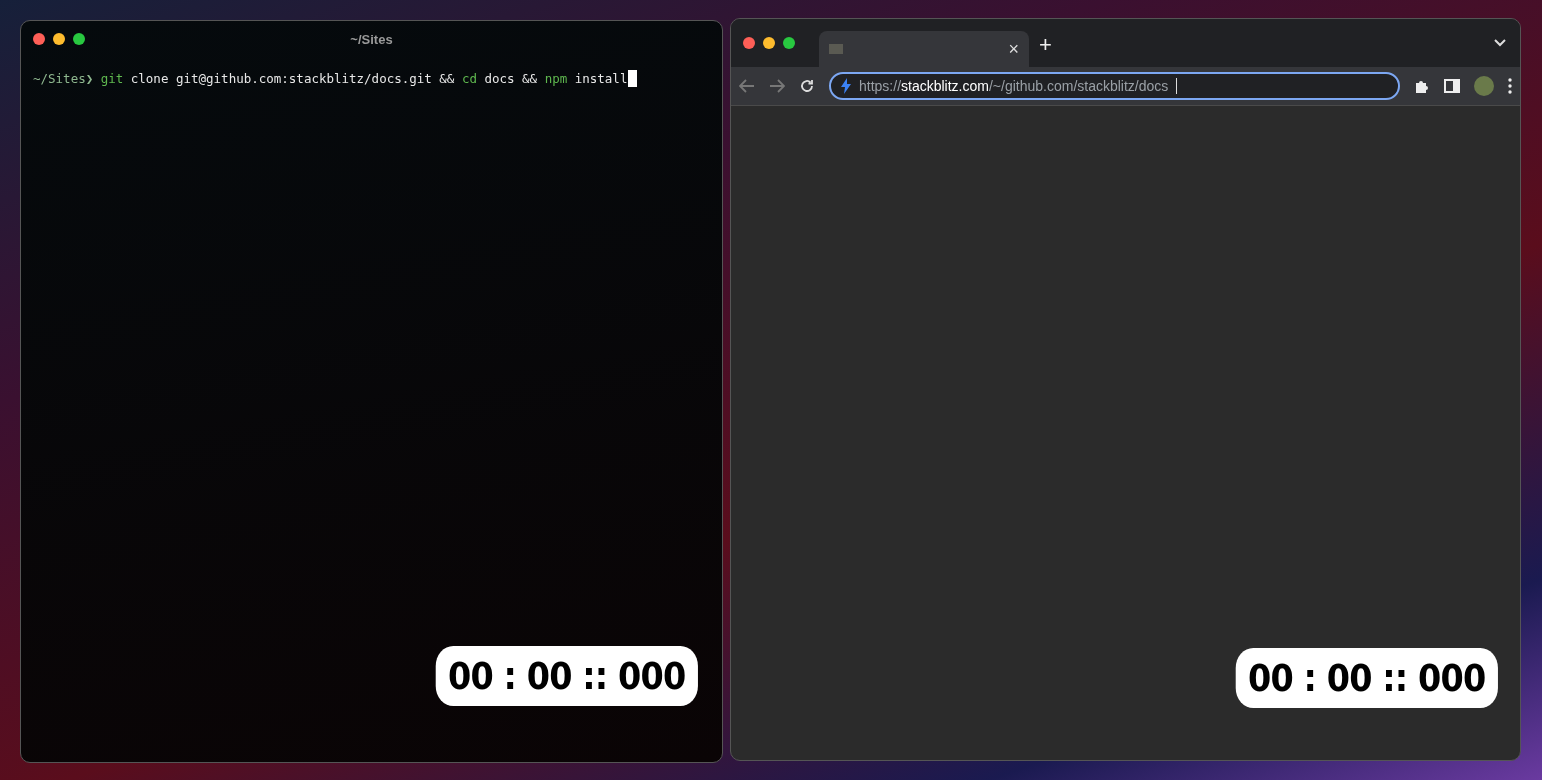  What do you see at coordinates (846, 86) in the screenshot?
I see `lightning-bolt-icon` at bounding box center [846, 86].